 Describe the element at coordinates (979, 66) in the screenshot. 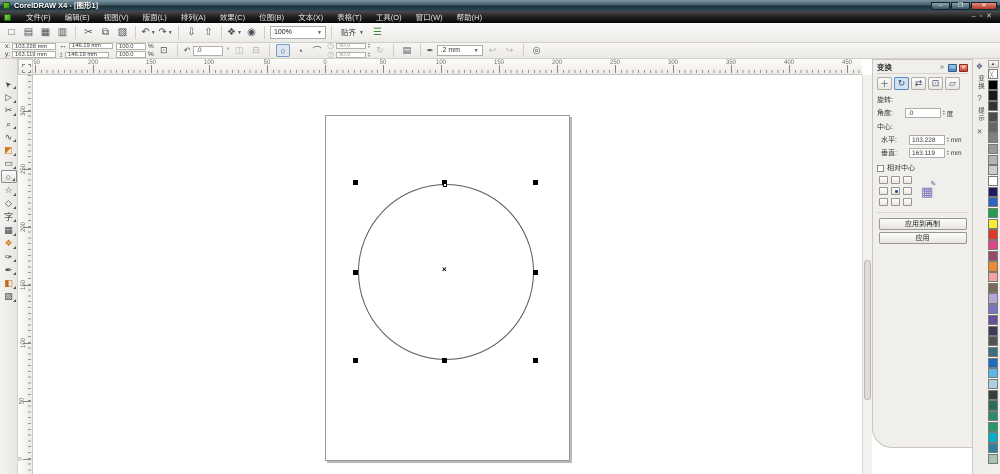

I see `transform-docker-icon: ❖` at that location.